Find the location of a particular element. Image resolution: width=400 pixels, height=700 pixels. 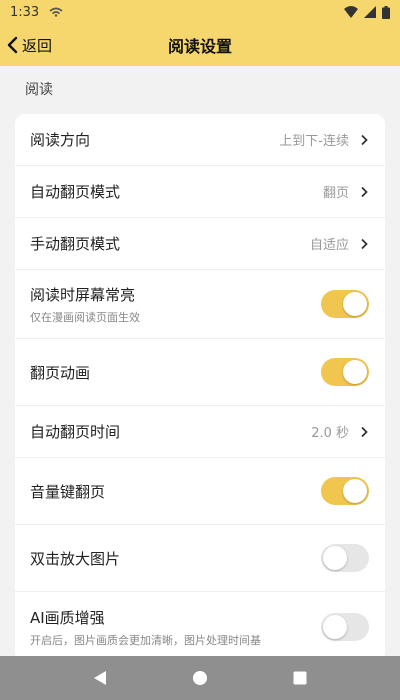

app-bar: 返回 阅读设置 is located at coordinates (200, 45).